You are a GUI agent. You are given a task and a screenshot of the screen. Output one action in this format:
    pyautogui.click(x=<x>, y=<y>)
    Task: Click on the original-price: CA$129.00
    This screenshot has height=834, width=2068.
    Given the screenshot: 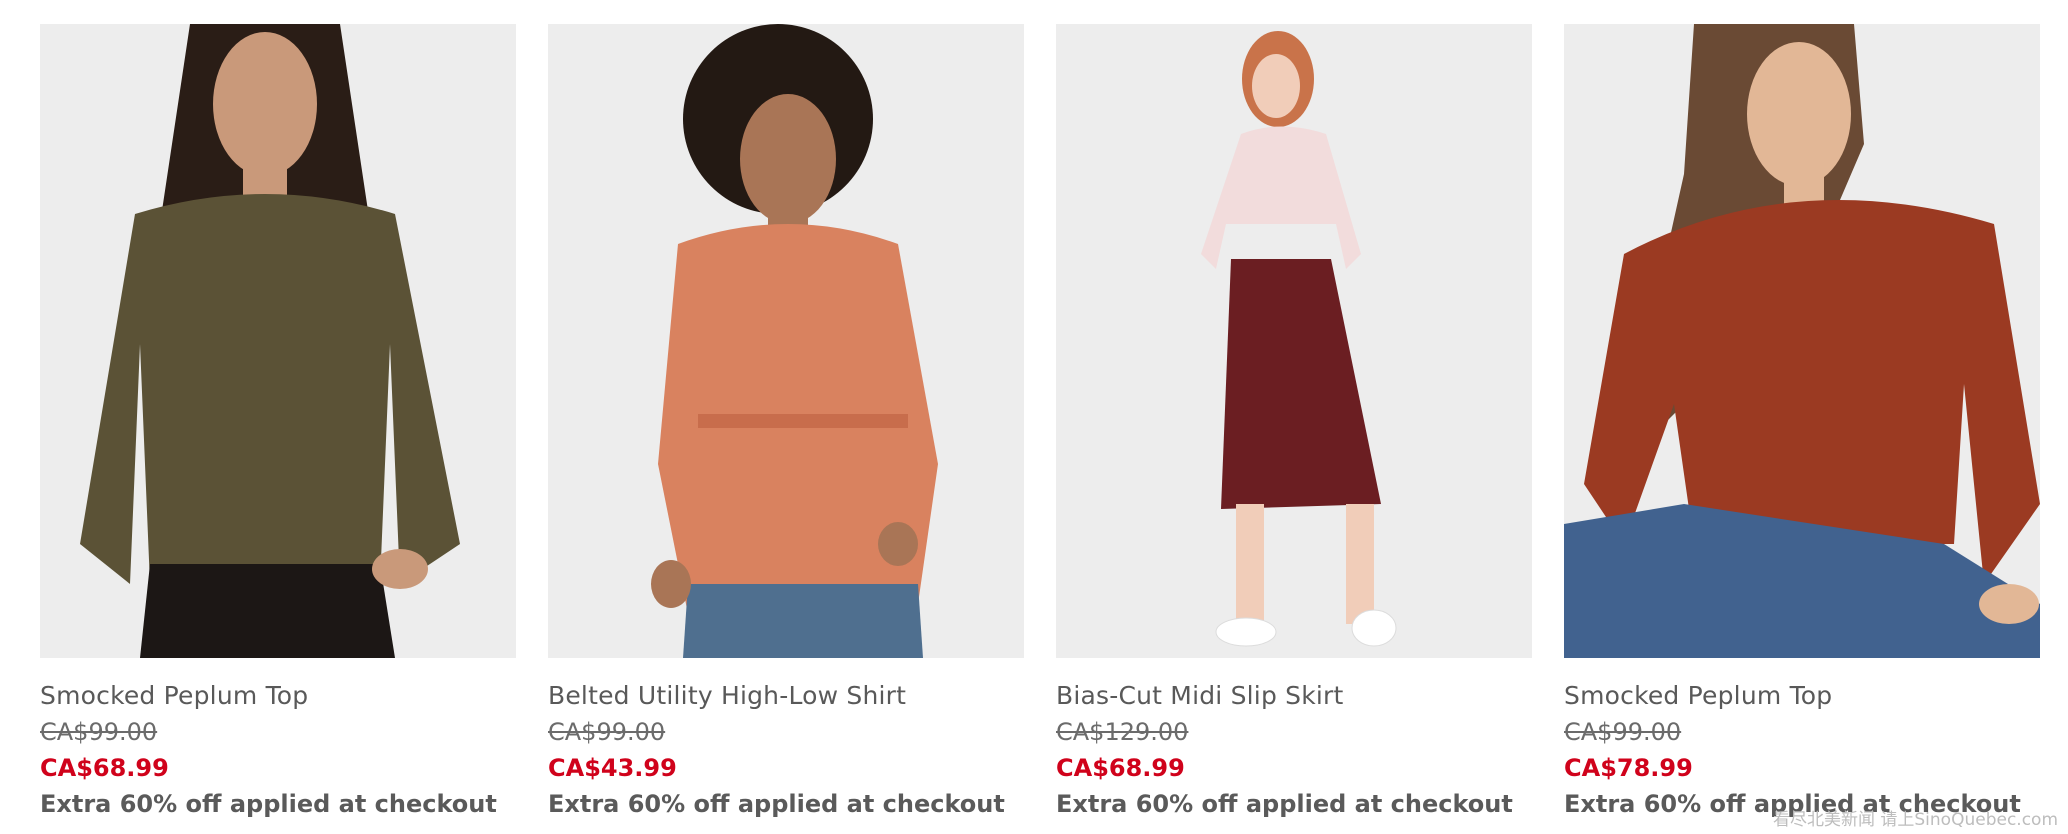 What is the action you would take?
    pyautogui.click(x=1122, y=732)
    